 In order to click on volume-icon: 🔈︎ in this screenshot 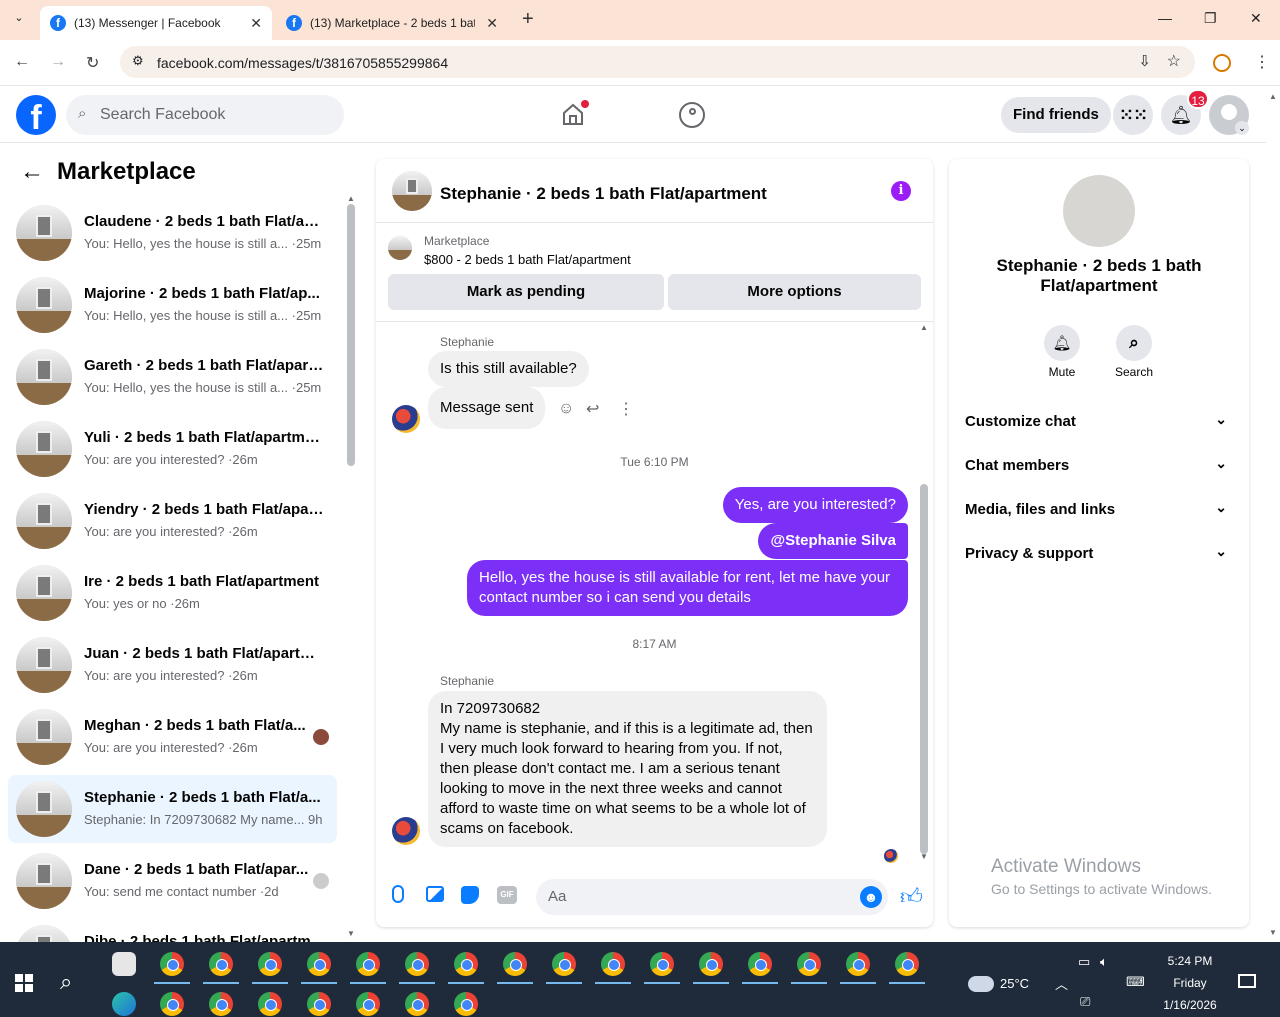, I will do `click(1104, 962)`.